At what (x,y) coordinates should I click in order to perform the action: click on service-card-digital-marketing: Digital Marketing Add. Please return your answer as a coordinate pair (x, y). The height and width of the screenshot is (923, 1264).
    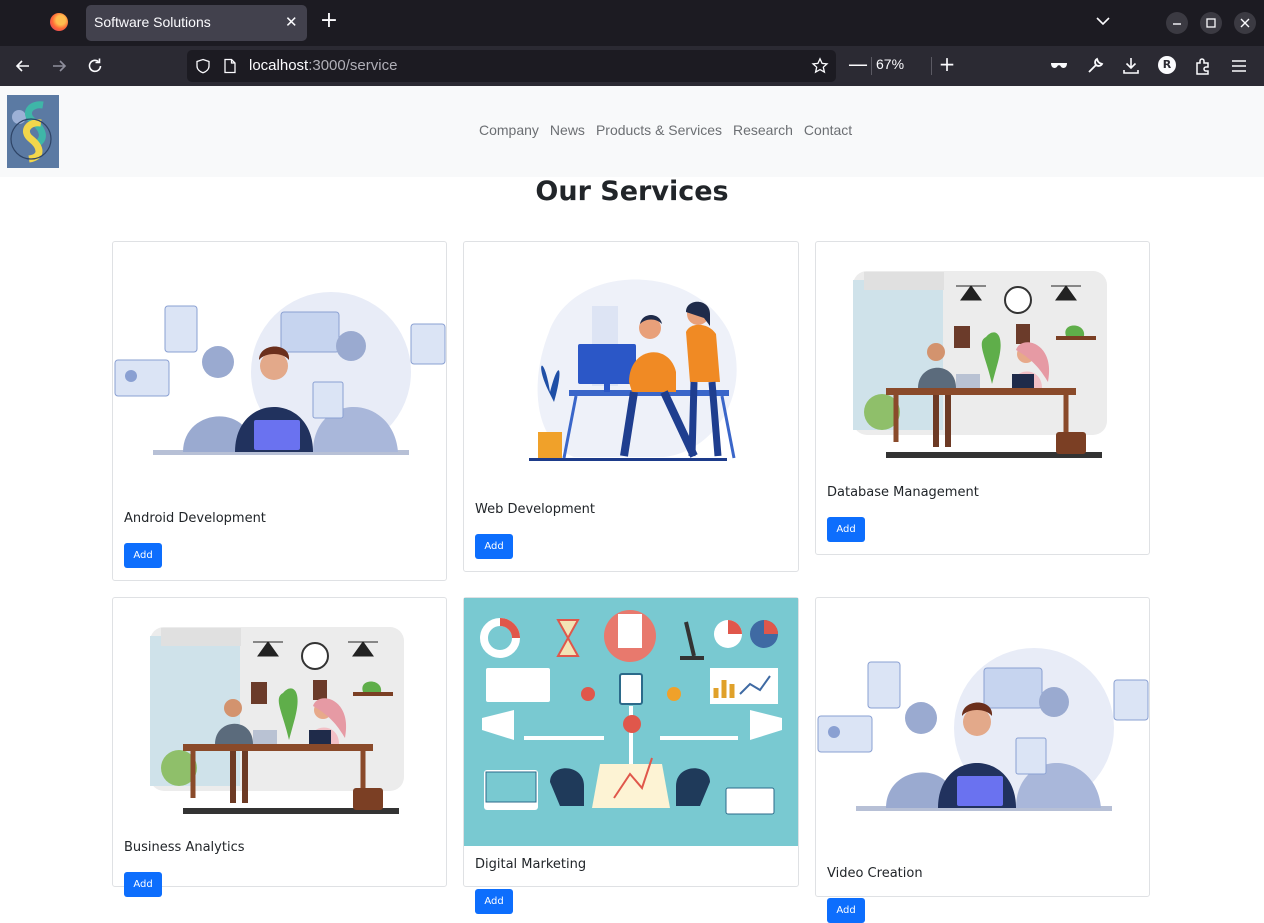
    Looking at the image, I should click on (631, 755).